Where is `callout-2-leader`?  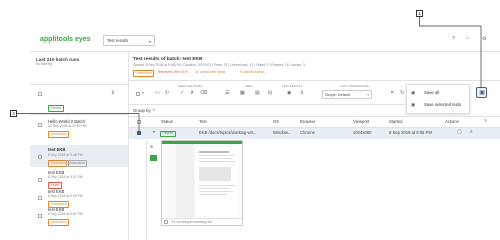 callout-2-leader is located at coordinates (78, 122).